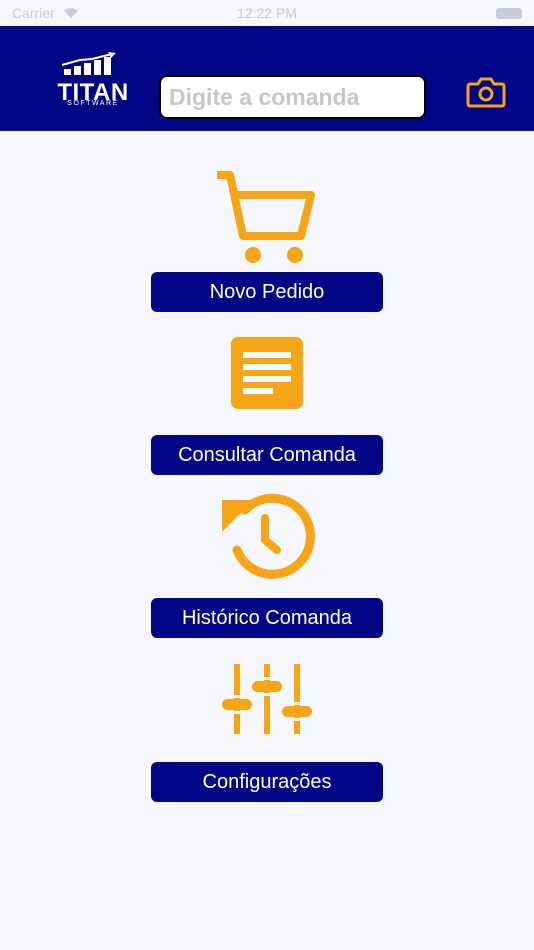 The image size is (534, 950). I want to click on wifi-icon, so click(70, 13).